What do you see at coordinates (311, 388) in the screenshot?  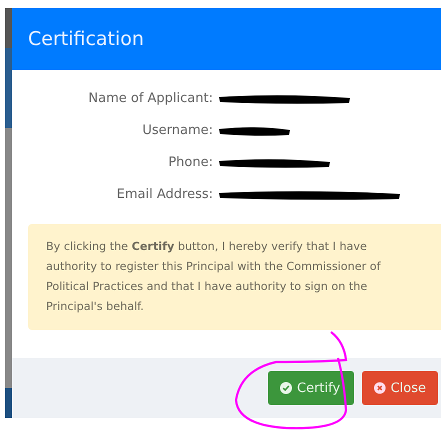 I see `certify-button: Certify` at bounding box center [311, 388].